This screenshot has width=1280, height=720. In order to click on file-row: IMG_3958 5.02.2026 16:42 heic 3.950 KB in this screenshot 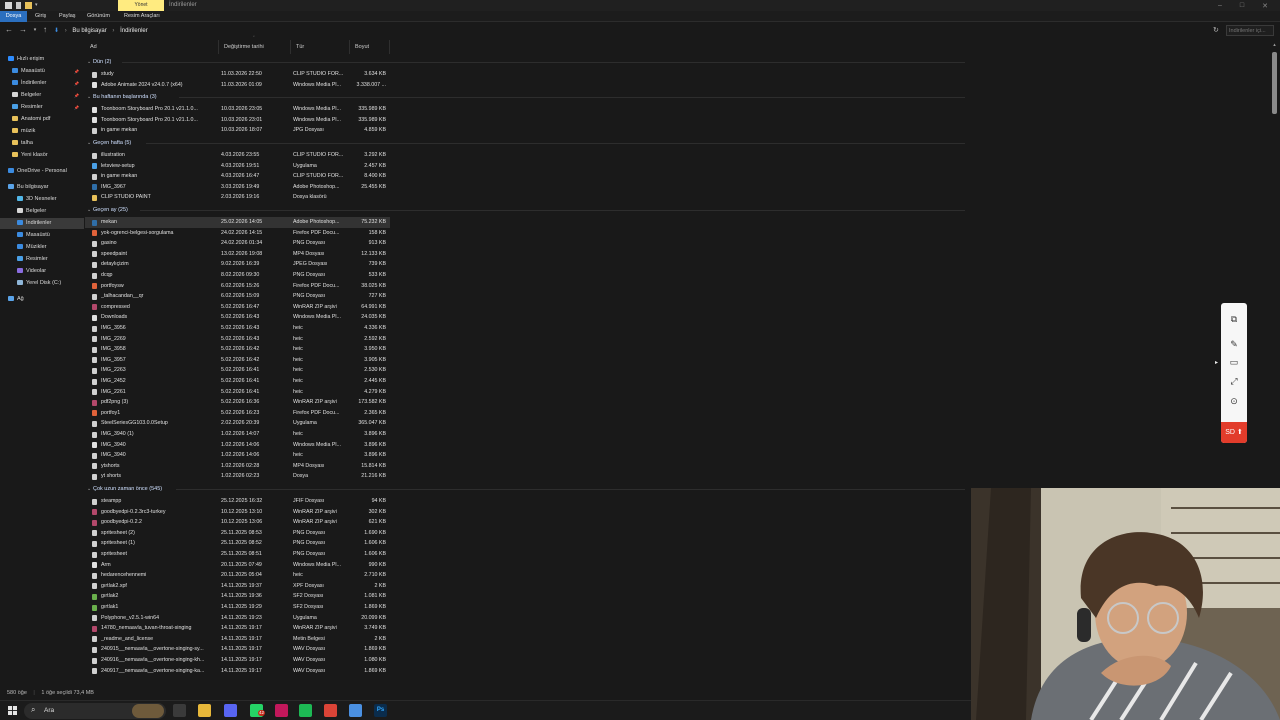, I will do `click(237, 349)`.